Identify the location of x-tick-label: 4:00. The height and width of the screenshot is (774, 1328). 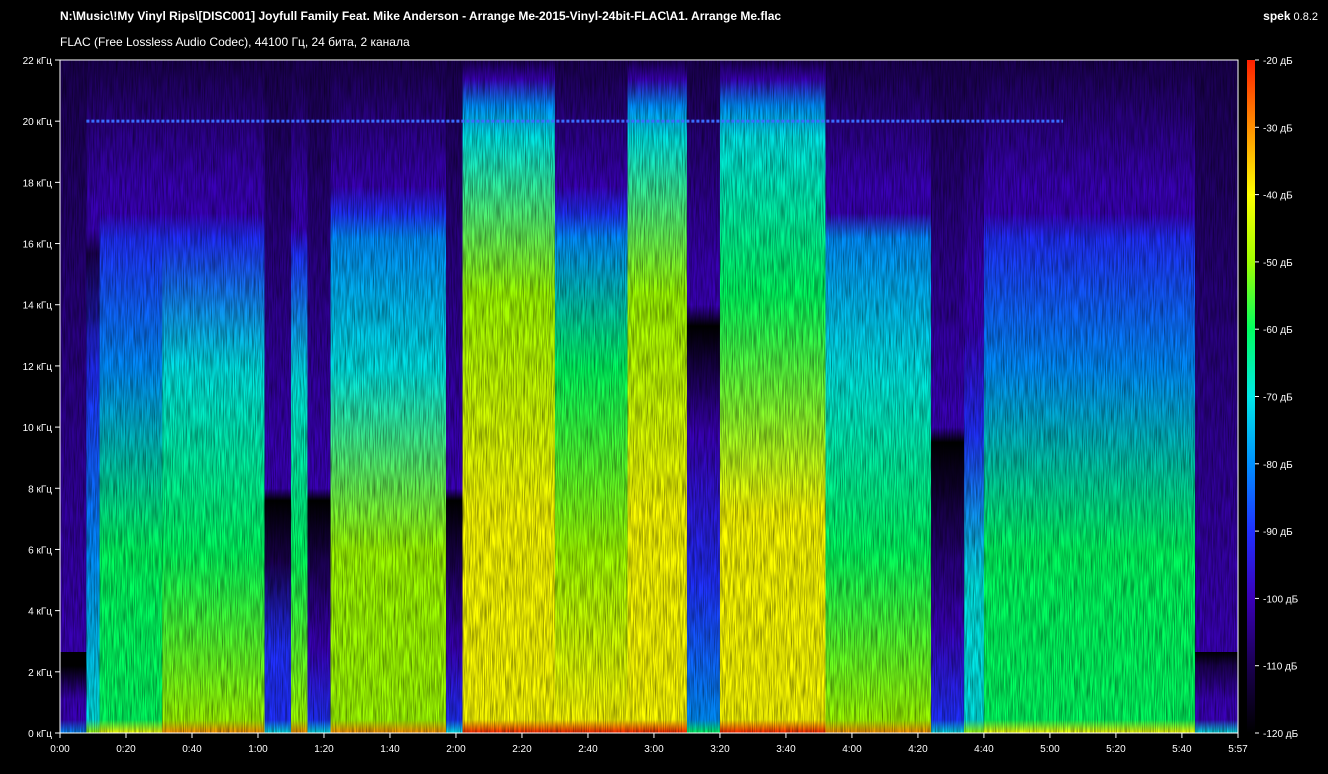
(852, 749).